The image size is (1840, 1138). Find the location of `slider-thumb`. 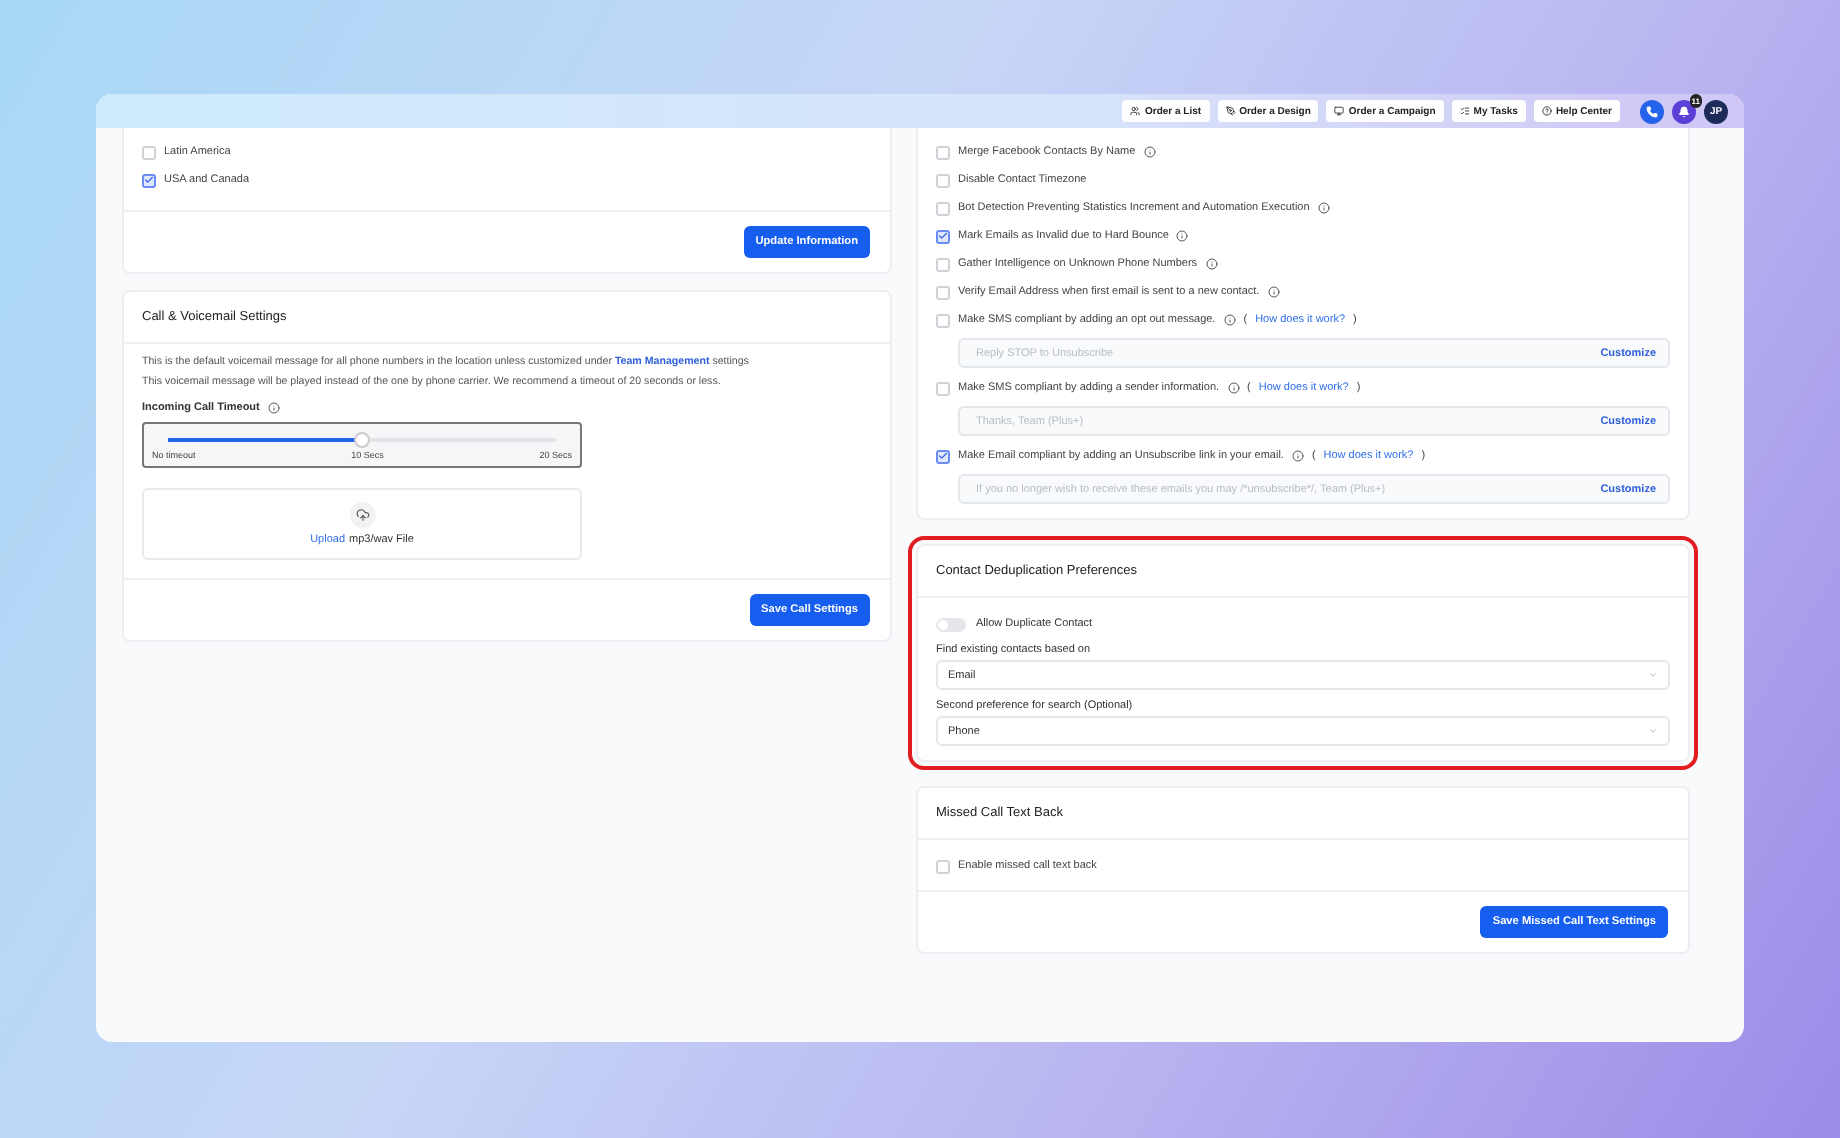

slider-thumb is located at coordinates (362, 440).